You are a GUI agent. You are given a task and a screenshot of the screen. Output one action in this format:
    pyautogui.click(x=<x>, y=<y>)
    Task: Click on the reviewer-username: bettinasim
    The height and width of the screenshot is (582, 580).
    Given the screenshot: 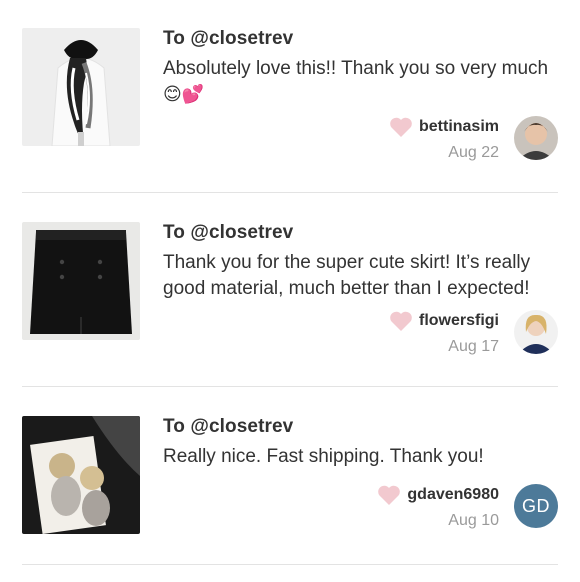 What is the action you would take?
    pyautogui.click(x=459, y=127)
    